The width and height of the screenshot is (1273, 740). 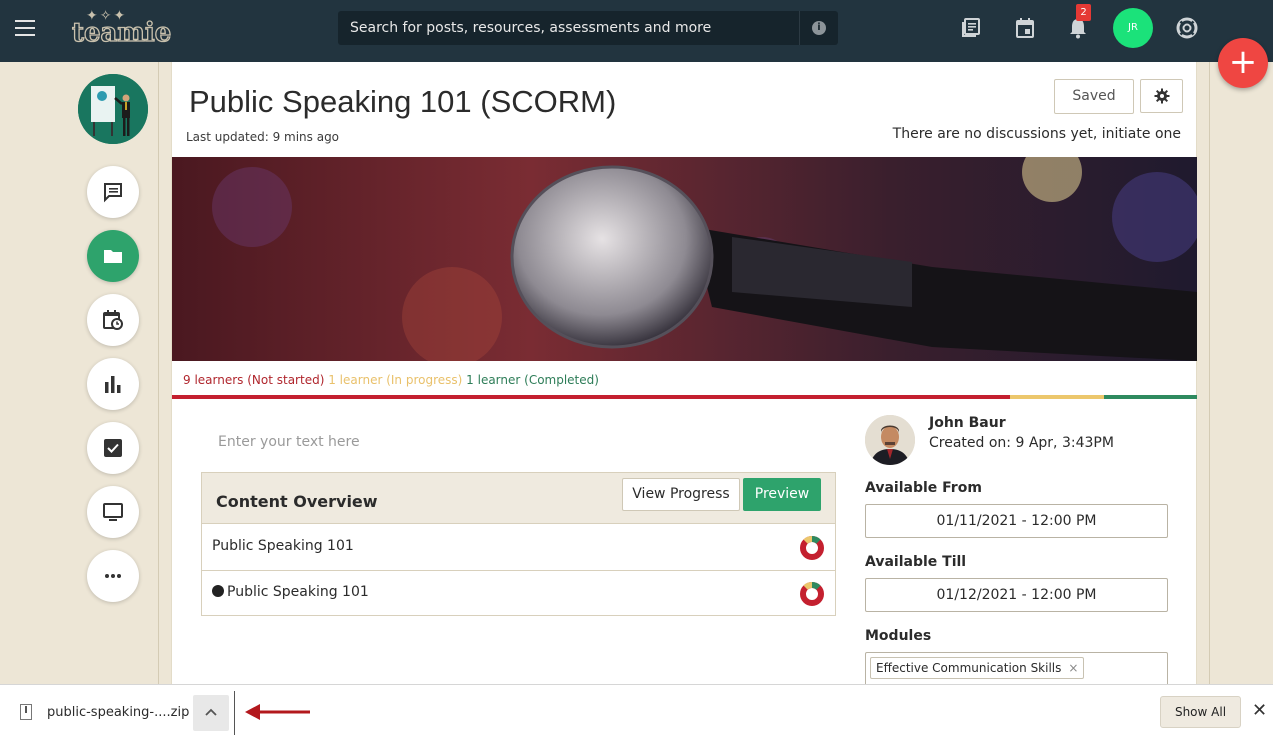 I want to click on author-avatar, so click(x=890, y=440).